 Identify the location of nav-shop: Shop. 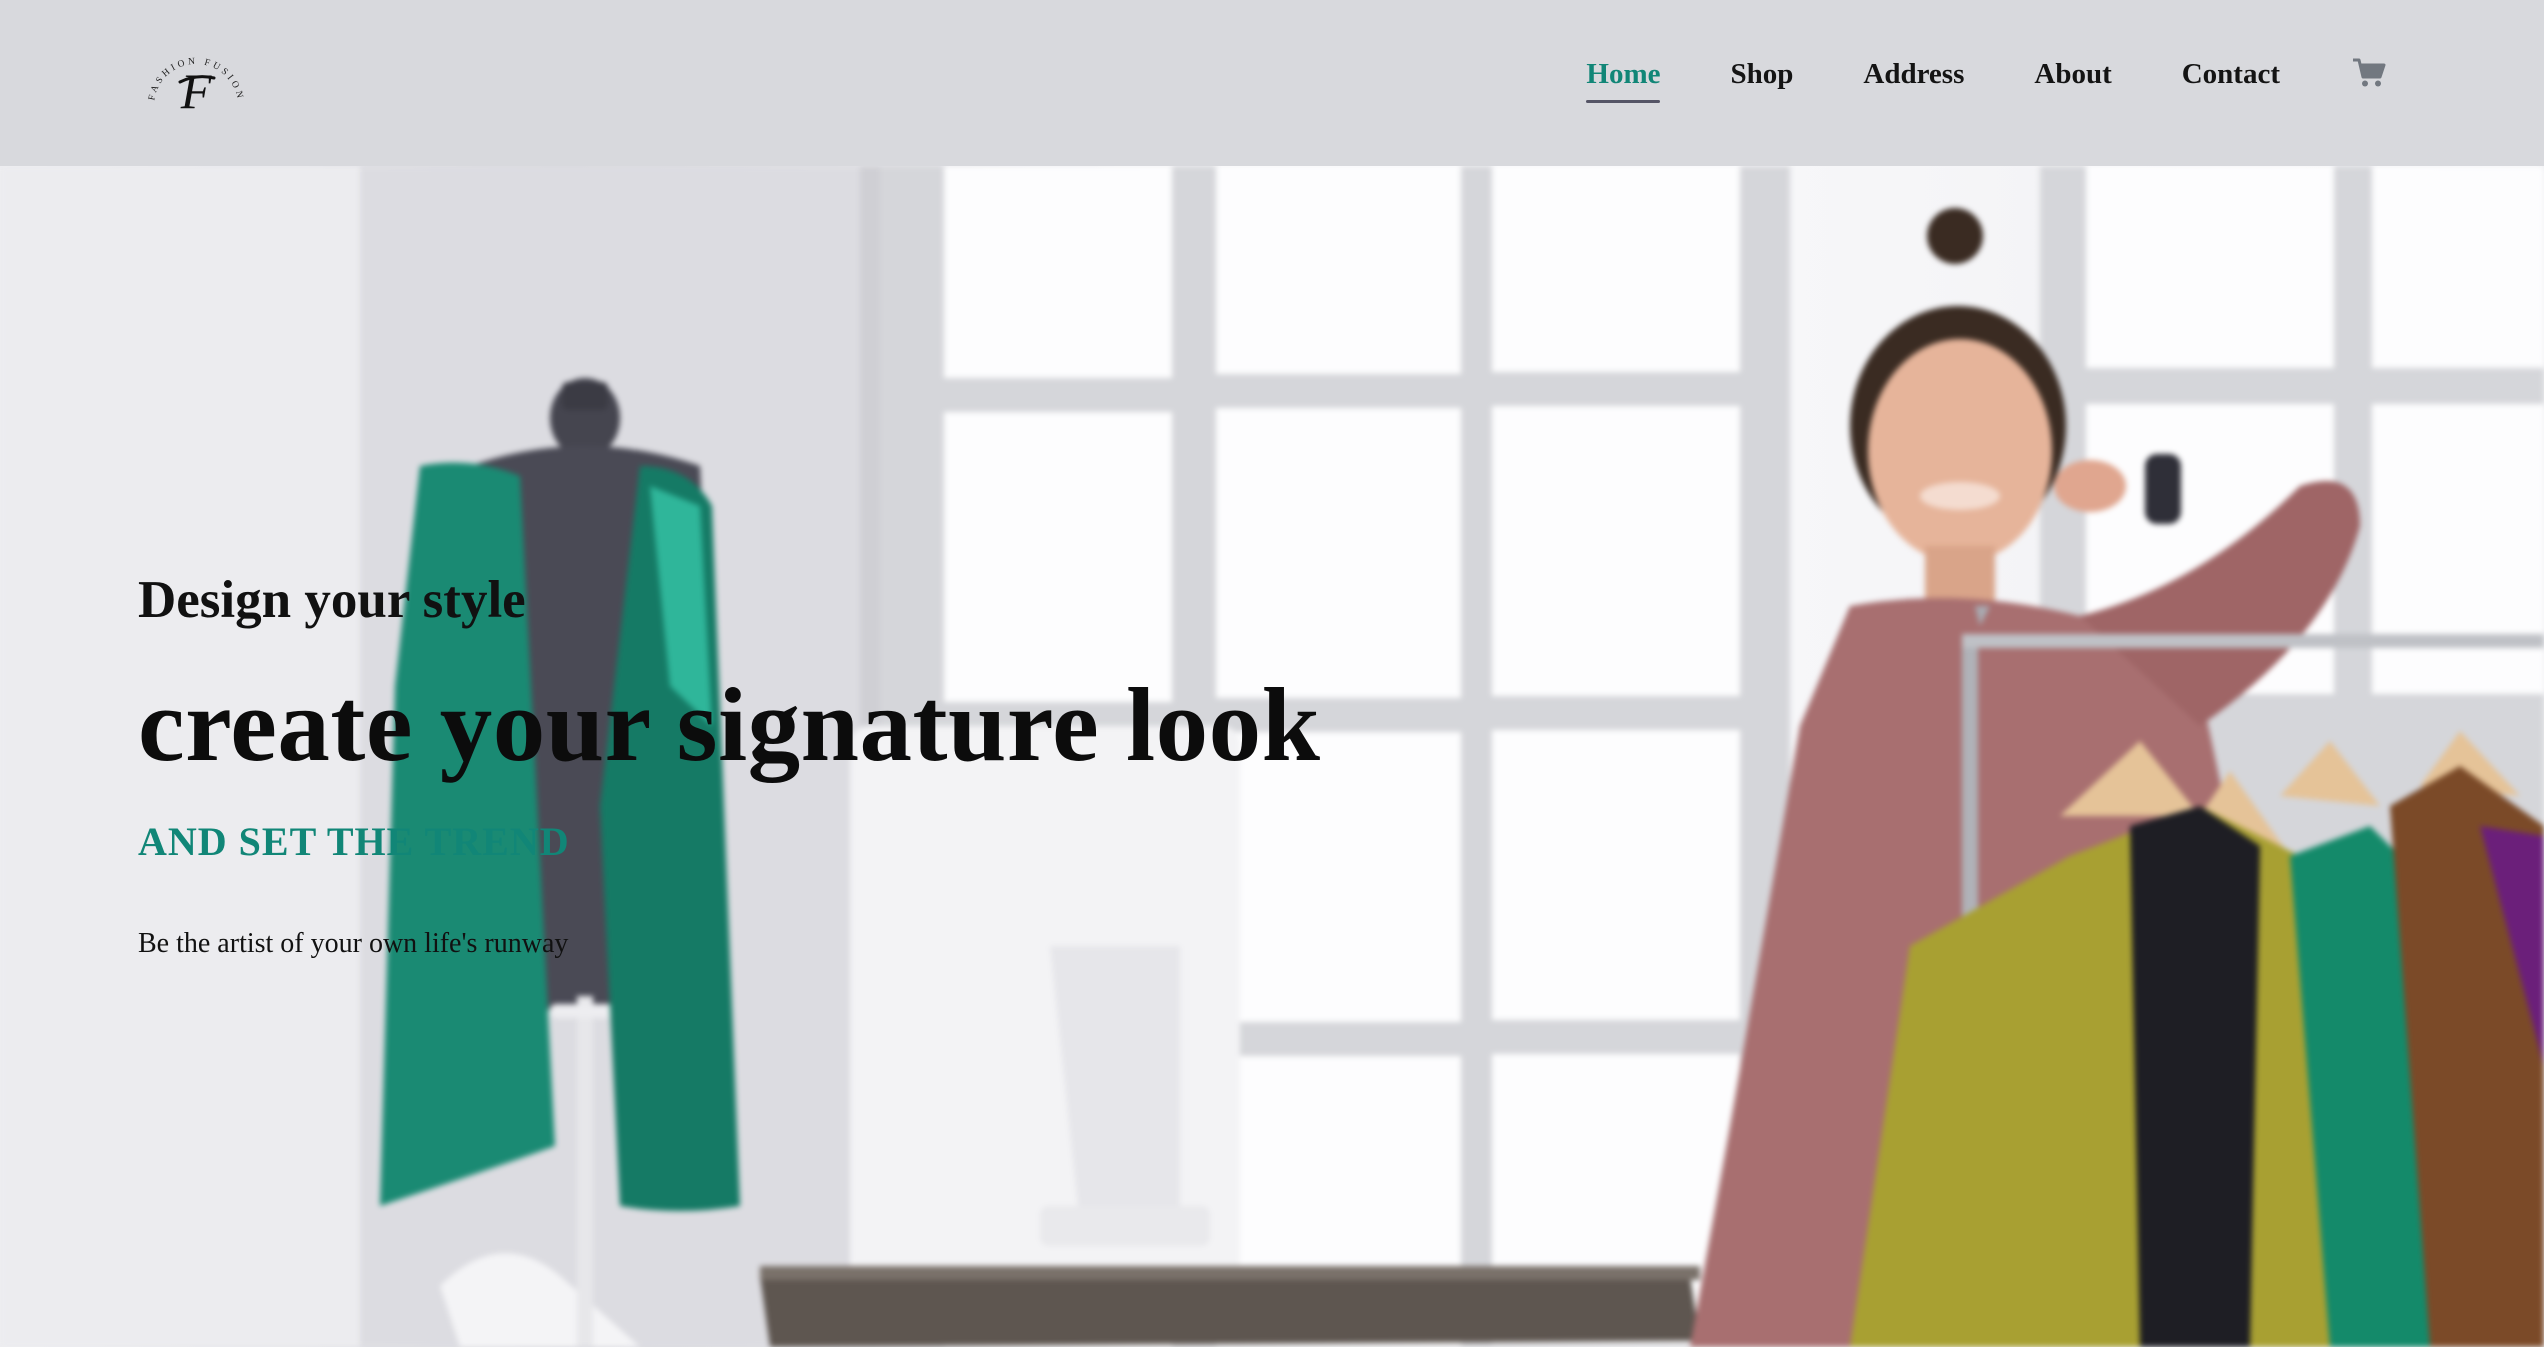
(1761, 74).